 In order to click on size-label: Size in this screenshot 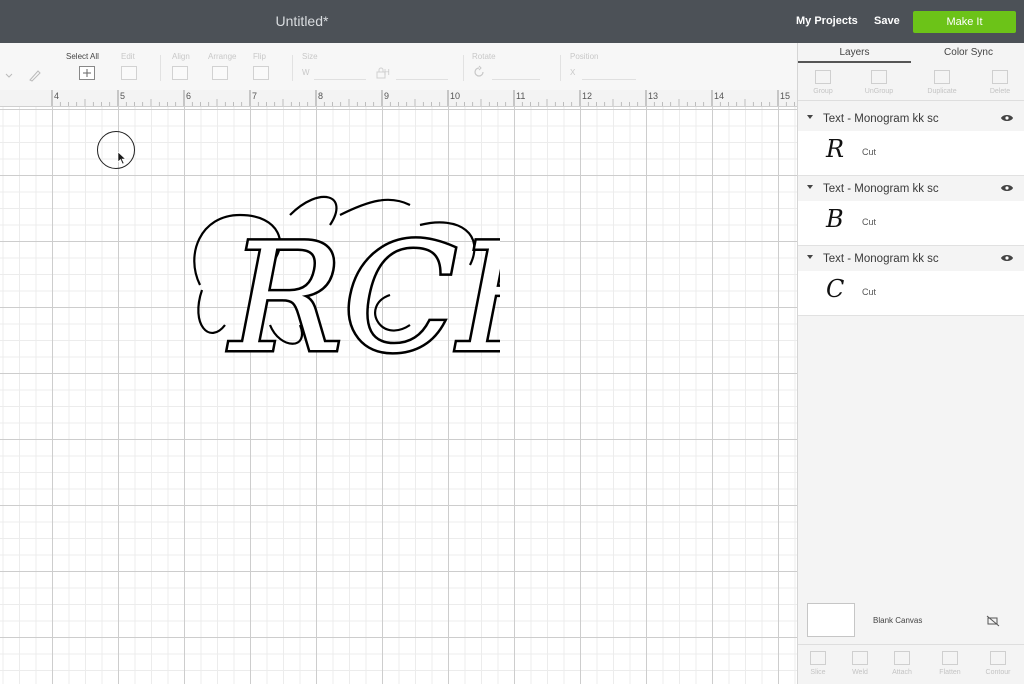, I will do `click(310, 56)`.